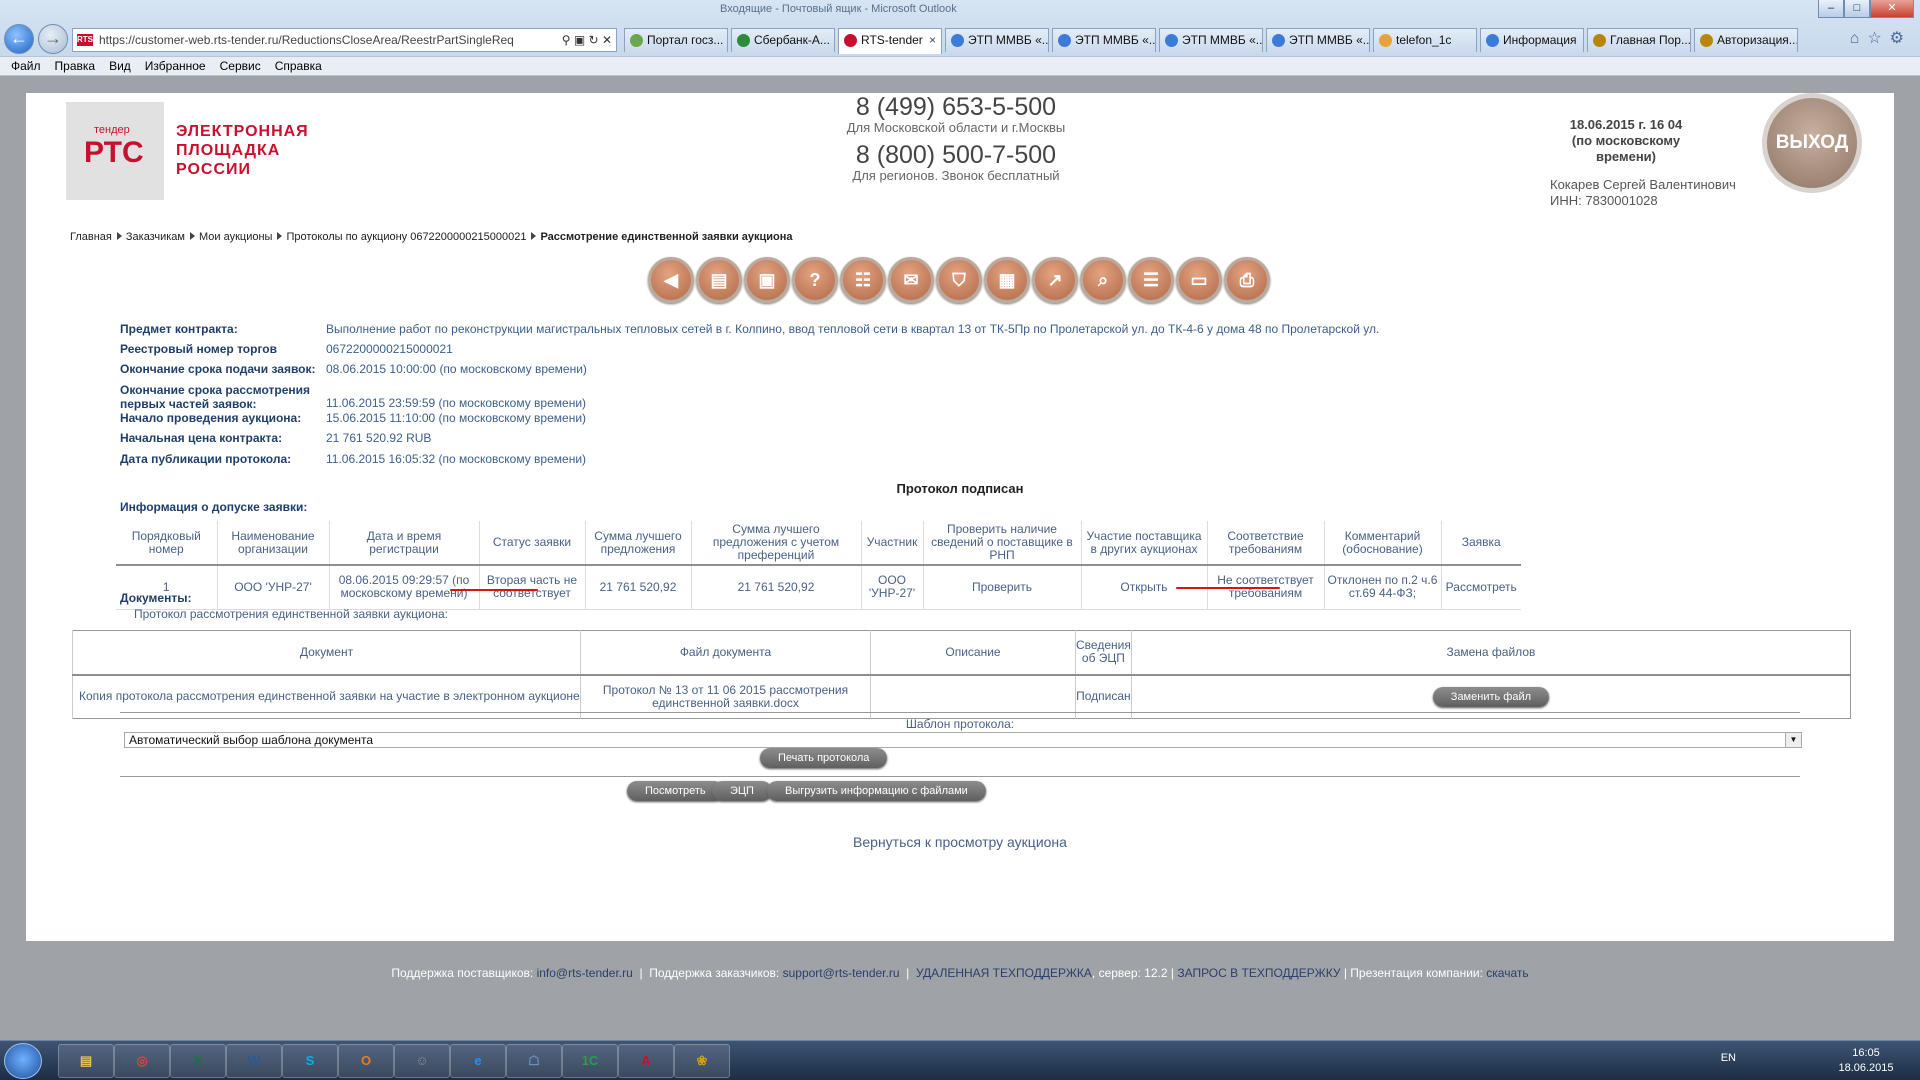 Image resolution: width=1920 pixels, height=1080 pixels. I want to click on close-window-button: ✕, so click(1892, 9).